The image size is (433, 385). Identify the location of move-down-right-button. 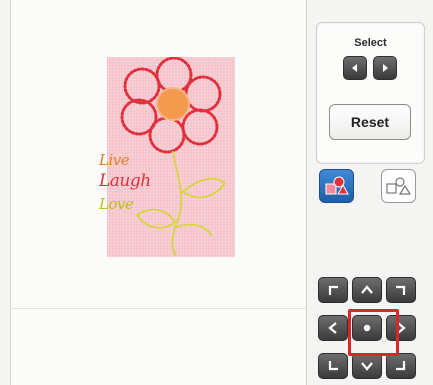
(401, 366).